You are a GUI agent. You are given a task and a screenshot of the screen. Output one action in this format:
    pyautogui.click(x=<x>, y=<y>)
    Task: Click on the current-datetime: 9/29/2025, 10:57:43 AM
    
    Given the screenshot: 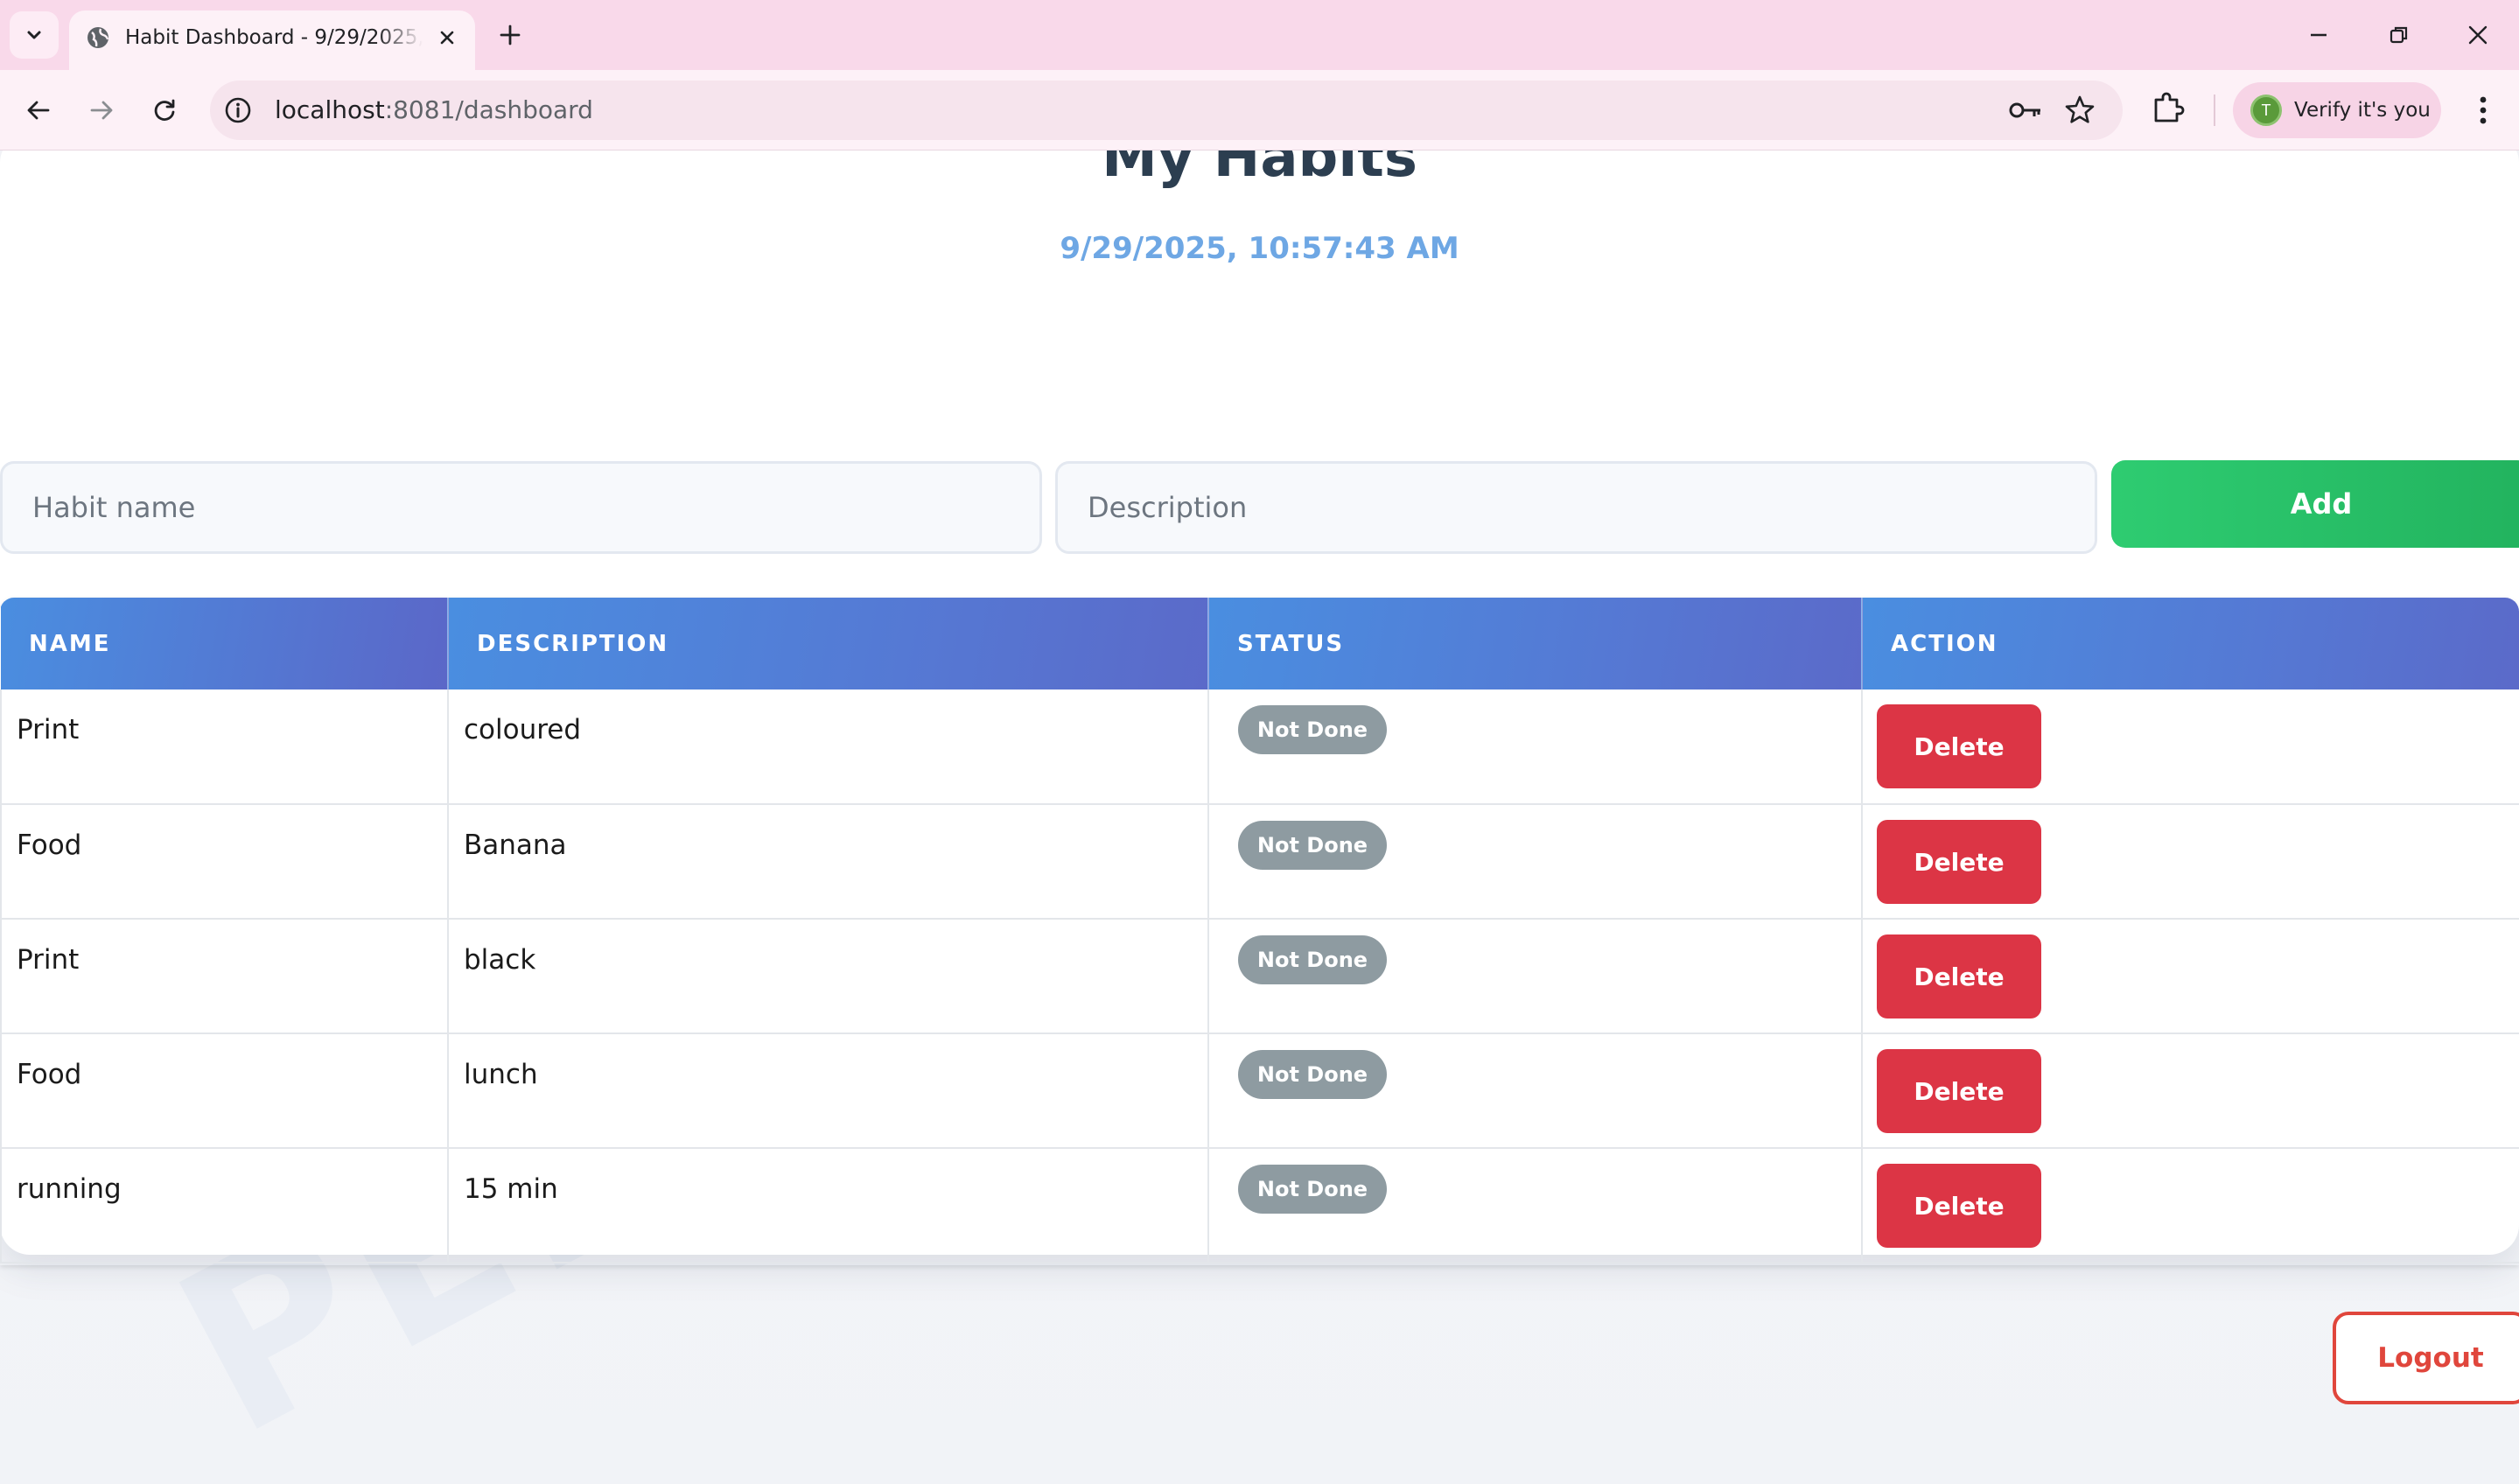 What is the action you would take?
    pyautogui.click(x=1259, y=248)
    